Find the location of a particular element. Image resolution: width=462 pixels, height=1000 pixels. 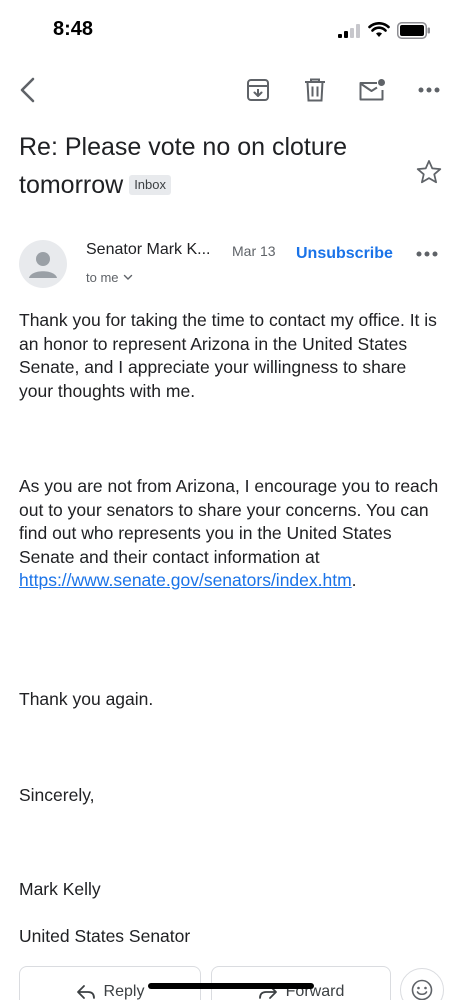

archive-icon is located at coordinates (258, 90).